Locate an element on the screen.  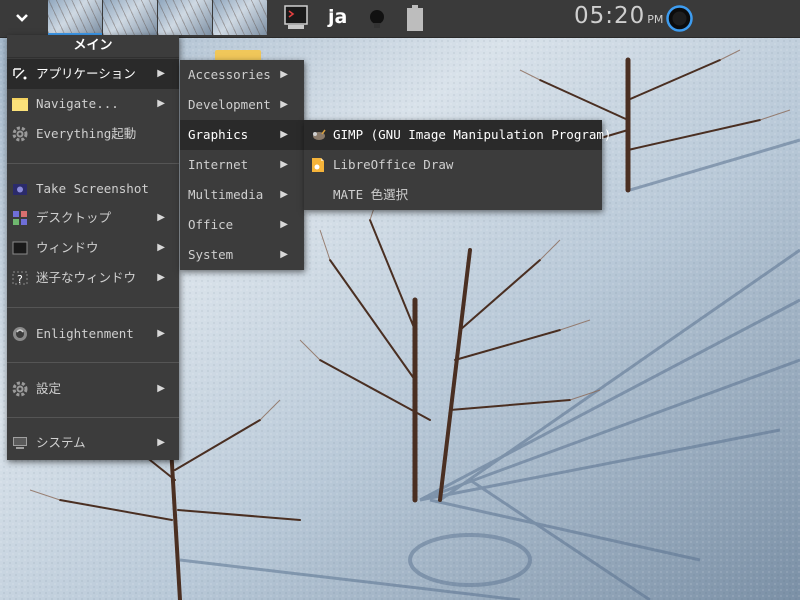
menu-item-label: Everything起動 is located at coordinates (86, 133).